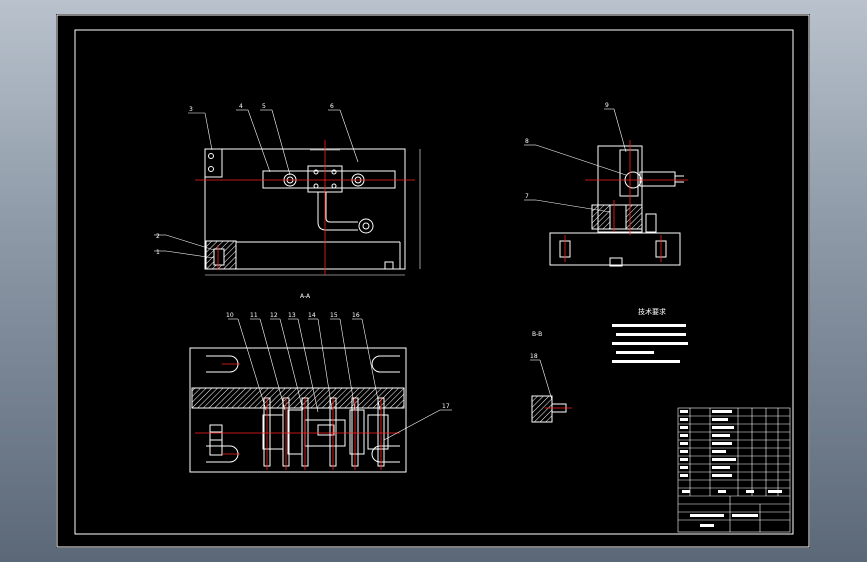 The height and width of the screenshot is (562, 867). Describe the element at coordinates (312, 315) in the screenshot. I see `balloon-14: 14` at that location.